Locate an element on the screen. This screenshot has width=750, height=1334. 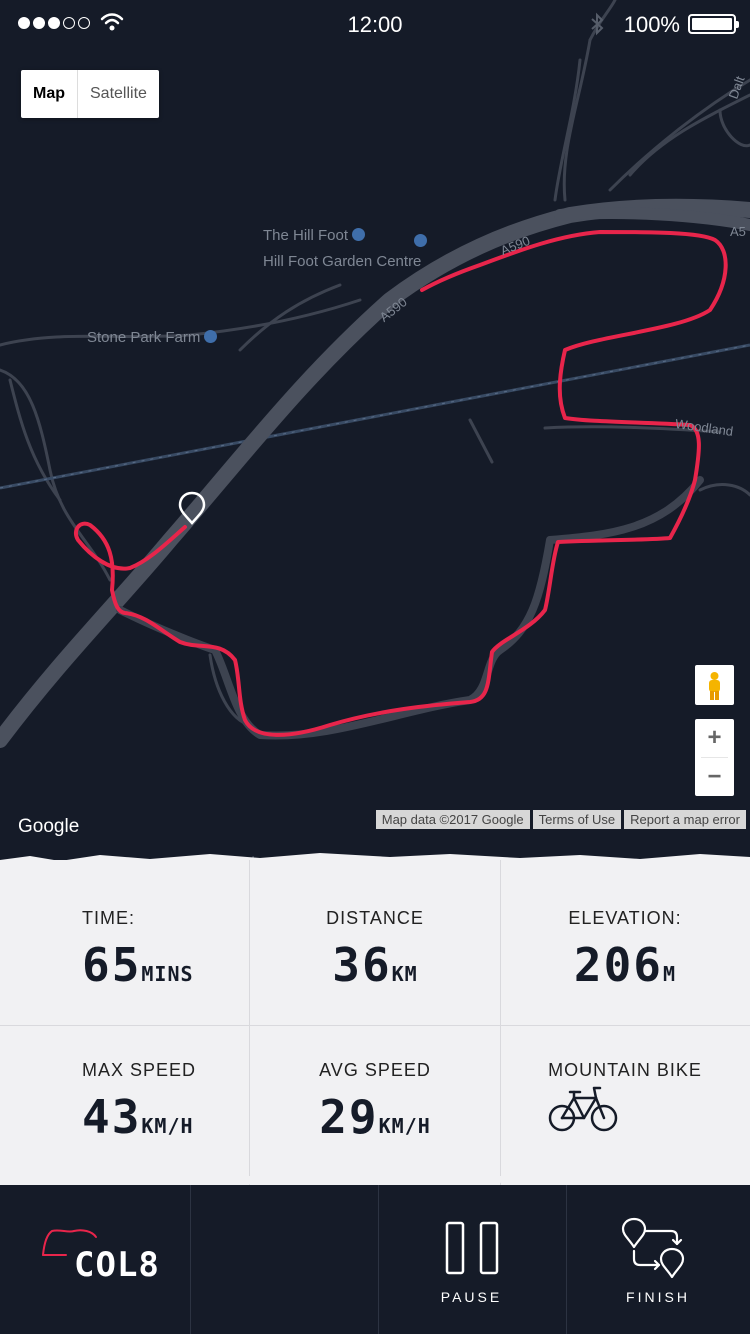
zoom-control: + − is located at coordinates (714, 757).